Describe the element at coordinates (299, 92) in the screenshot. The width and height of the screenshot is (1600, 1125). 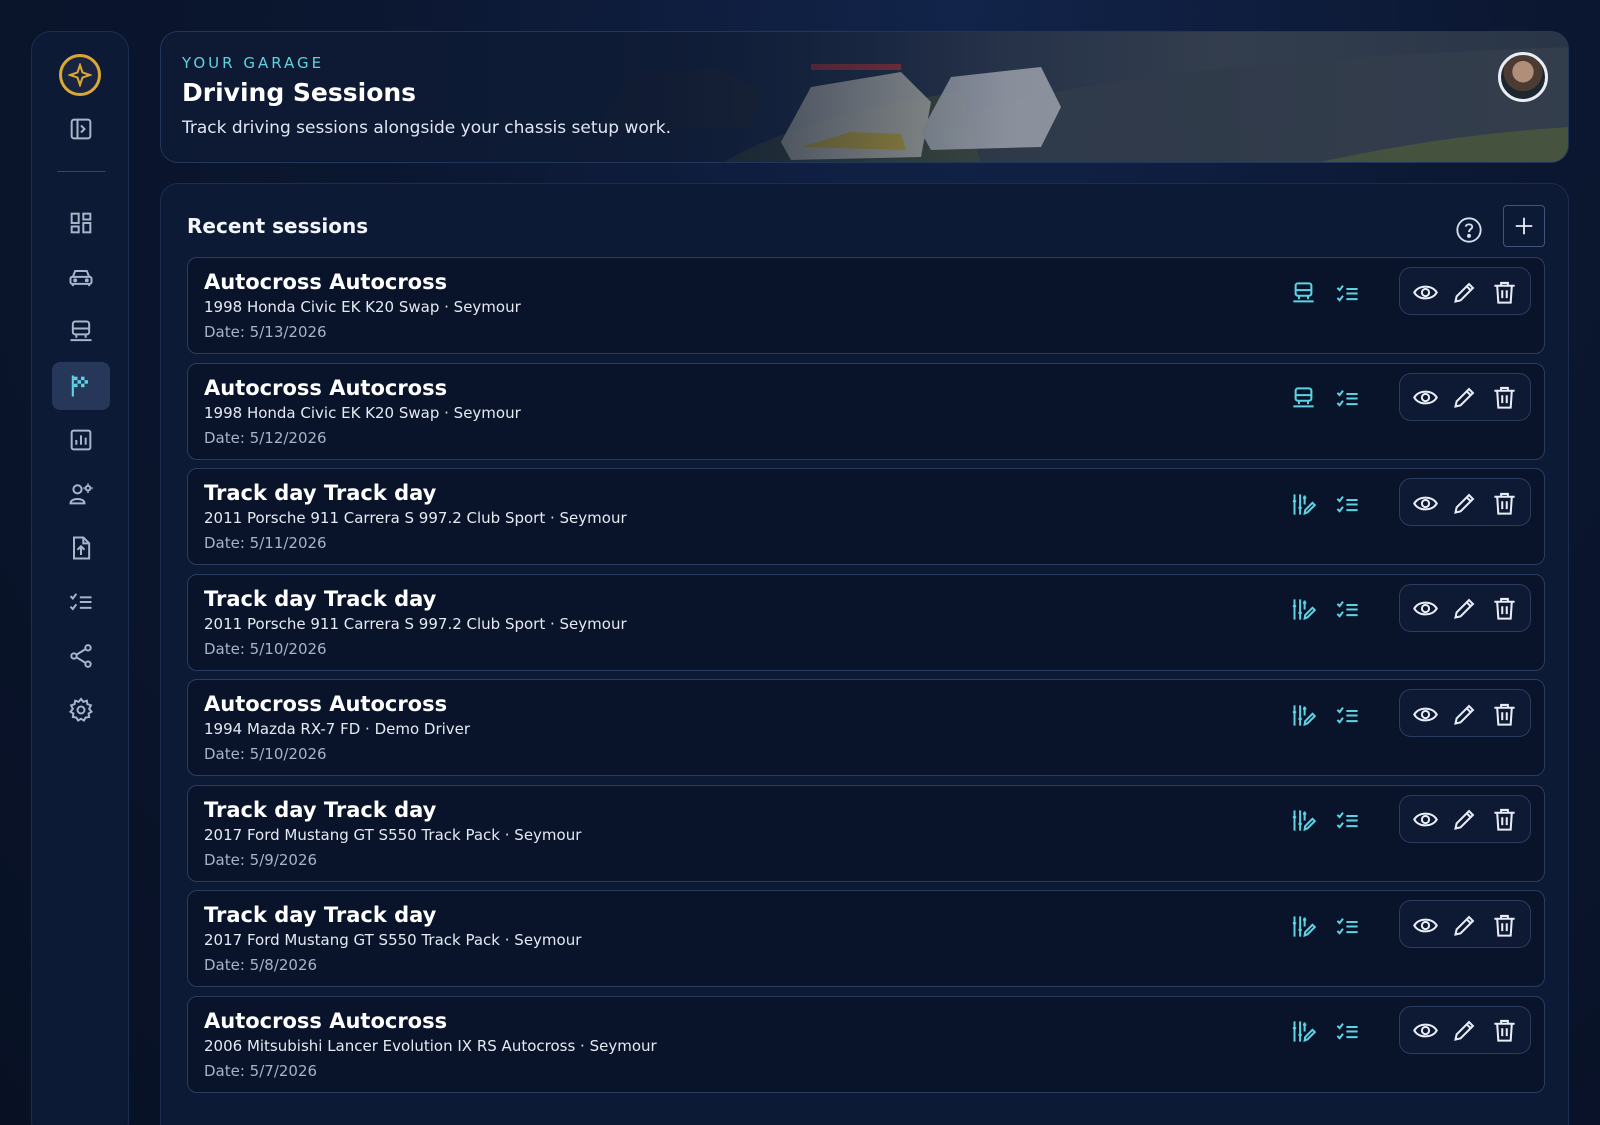
I see `page-title: Driving Sessions` at that location.